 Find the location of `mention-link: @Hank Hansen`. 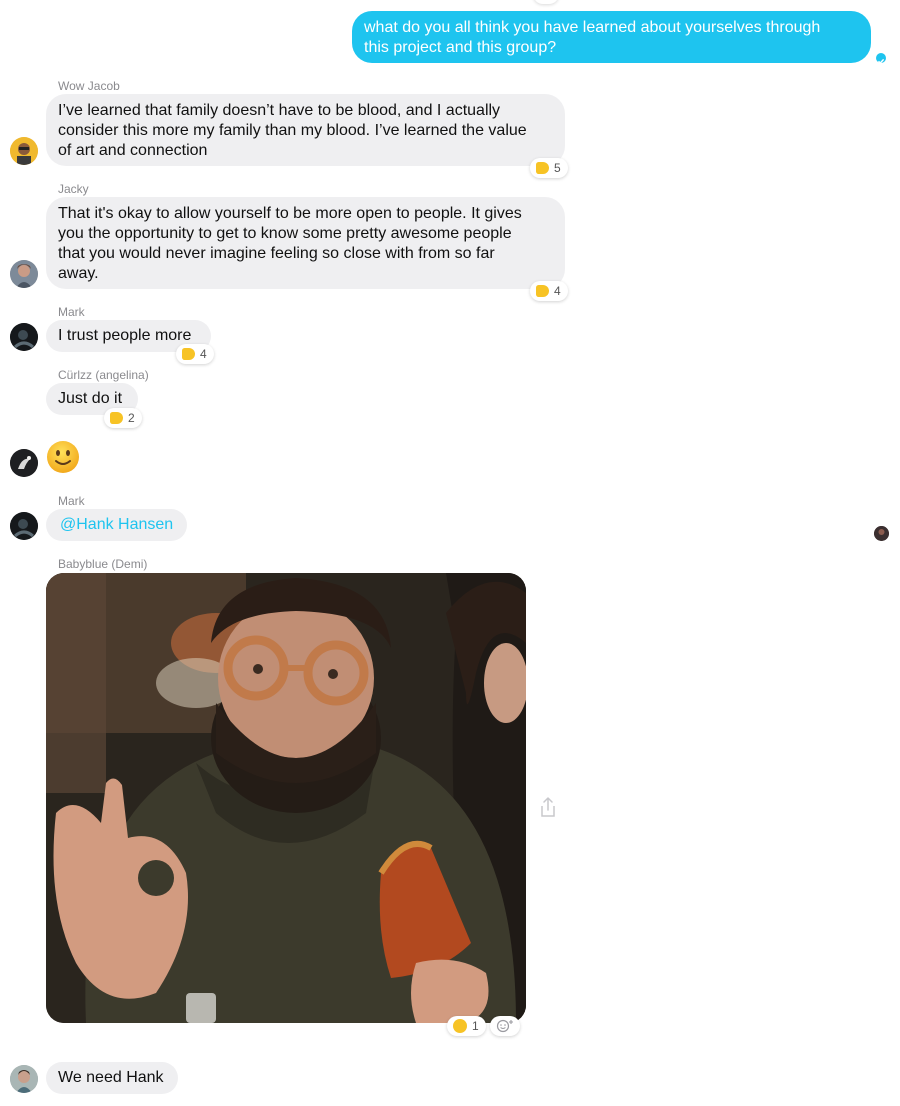

mention-link: @Hank Hansen is located at coordinates (116, 525).